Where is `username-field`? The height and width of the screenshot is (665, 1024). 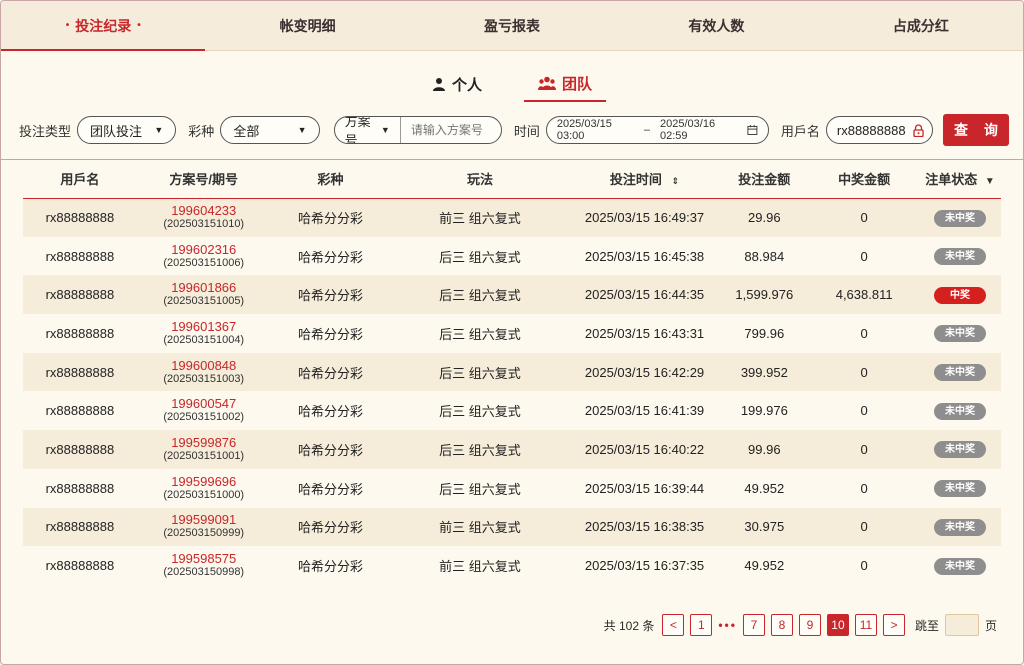
username-field is located at coordinates (879, 130).